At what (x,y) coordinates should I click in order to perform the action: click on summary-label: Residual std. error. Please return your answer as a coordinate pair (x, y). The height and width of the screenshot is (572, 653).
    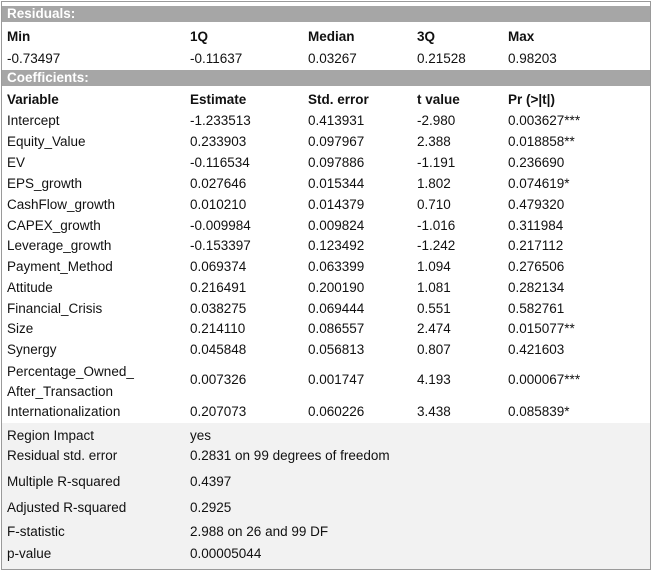
    Looking at the image, I should click on (62, 455).